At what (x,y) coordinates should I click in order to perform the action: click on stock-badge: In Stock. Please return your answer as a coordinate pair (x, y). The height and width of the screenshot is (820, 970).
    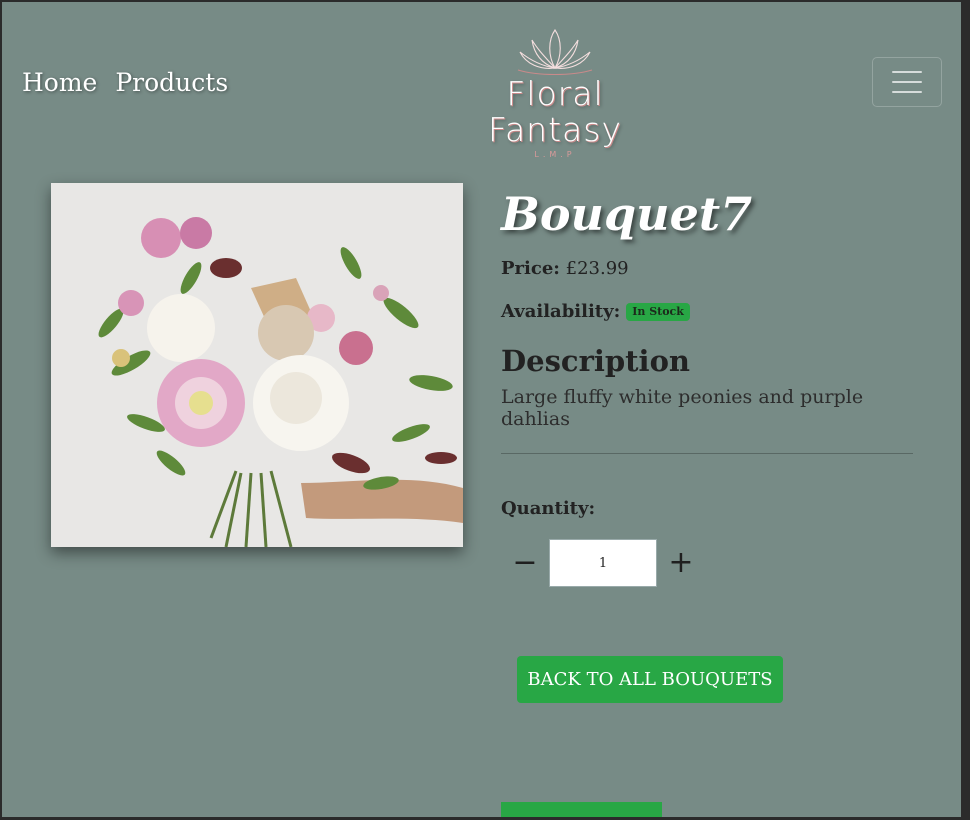
    Looking at the image, I should click on (658, 311).